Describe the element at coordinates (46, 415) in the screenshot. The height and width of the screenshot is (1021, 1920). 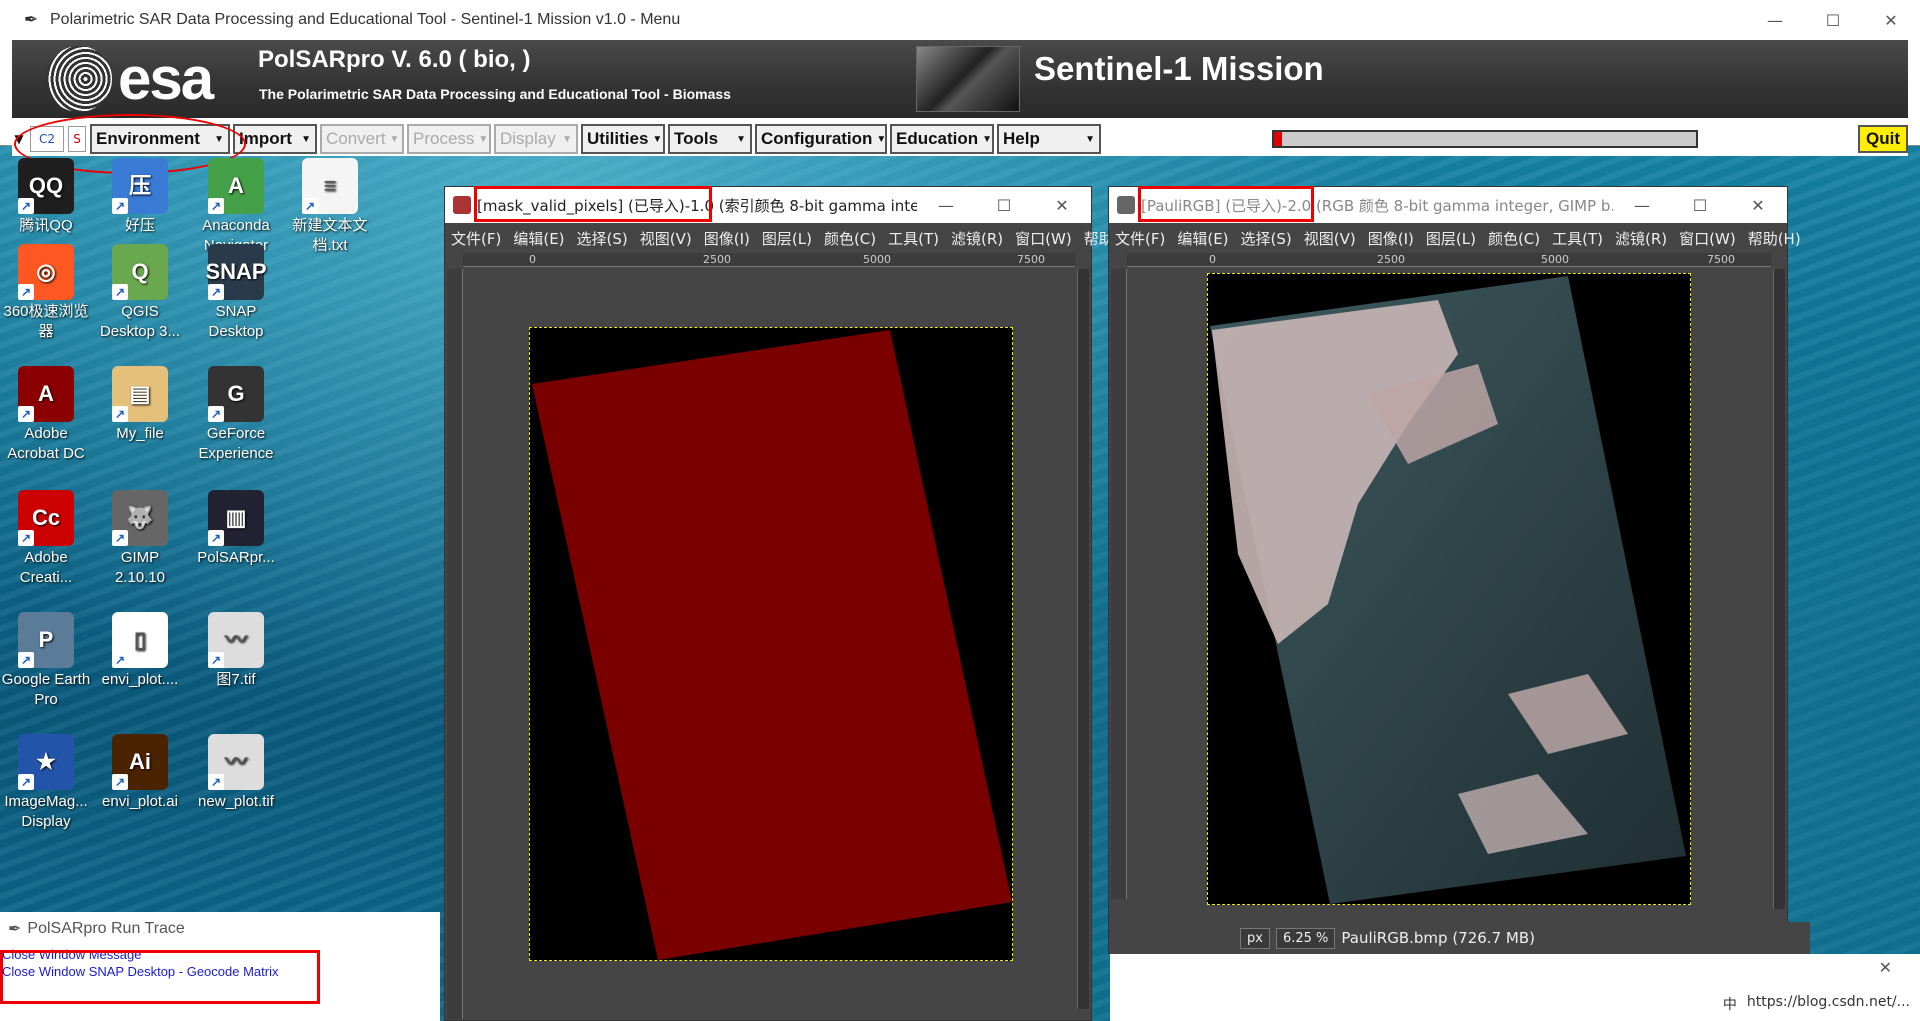
I see `desktop-icon: A ↗ Adobe Acrobat DC` at that location.